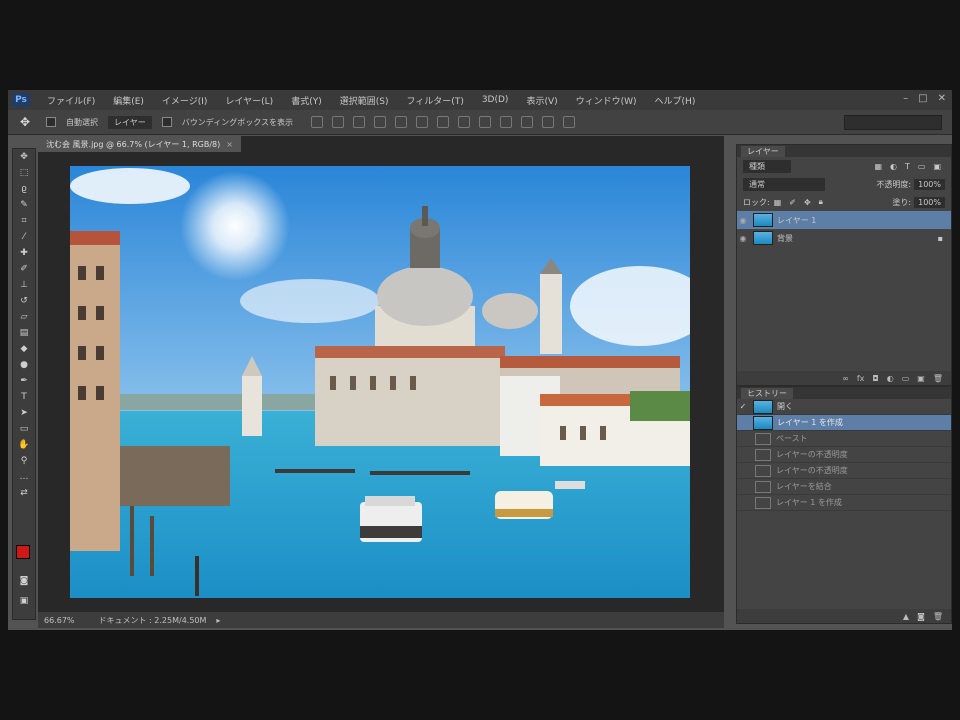 The height and width of the screenshot is (720, 960). Describe the element at coordinates (942, 98) in the screenshot. I see `close-button: ✕` at that location.